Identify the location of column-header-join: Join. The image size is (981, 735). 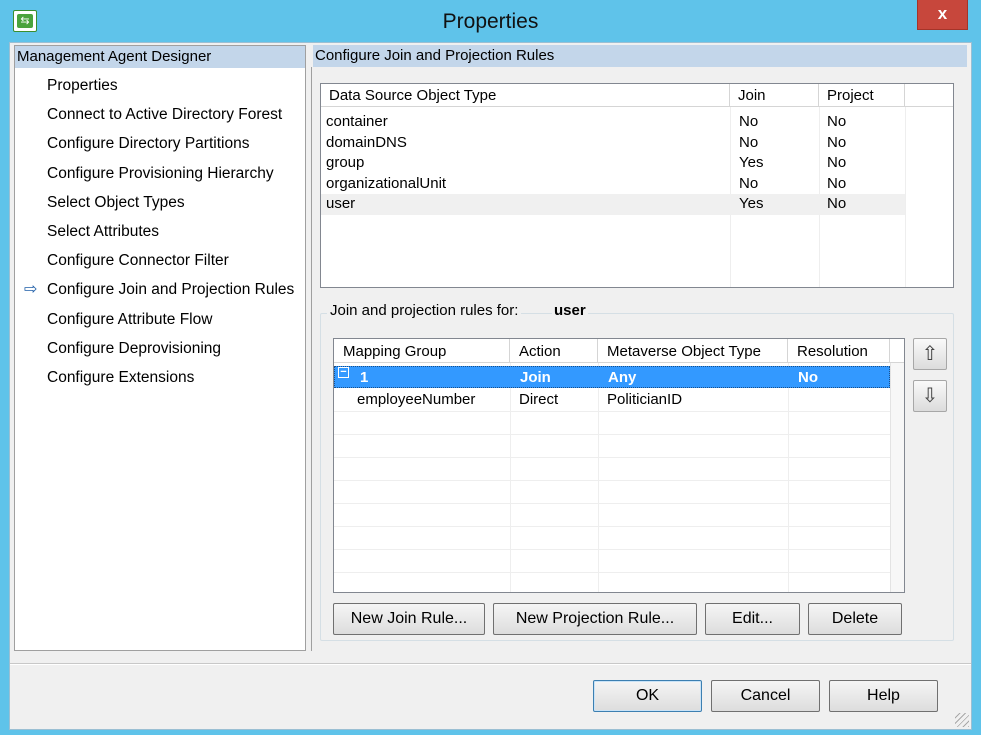
(774, 95).